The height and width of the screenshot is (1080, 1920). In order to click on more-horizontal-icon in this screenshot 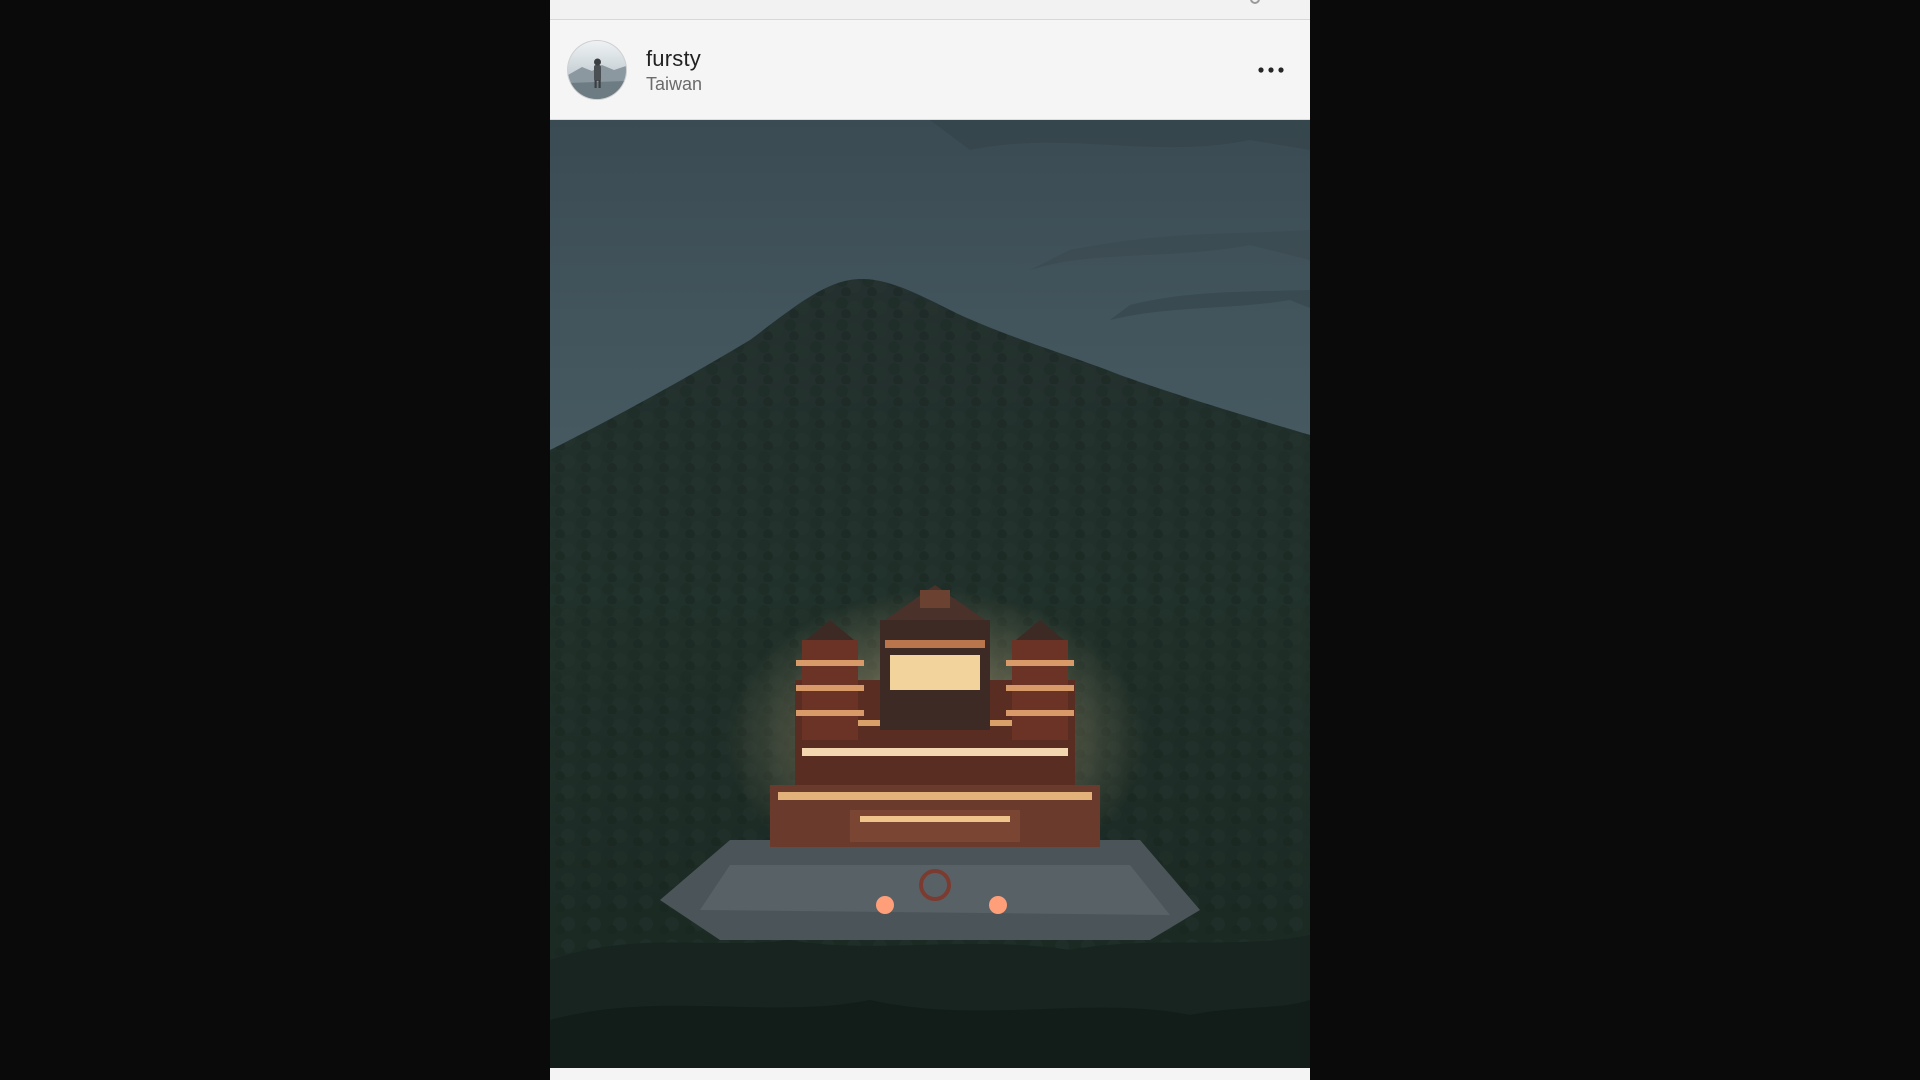, I will do `click(1271, 70)`.